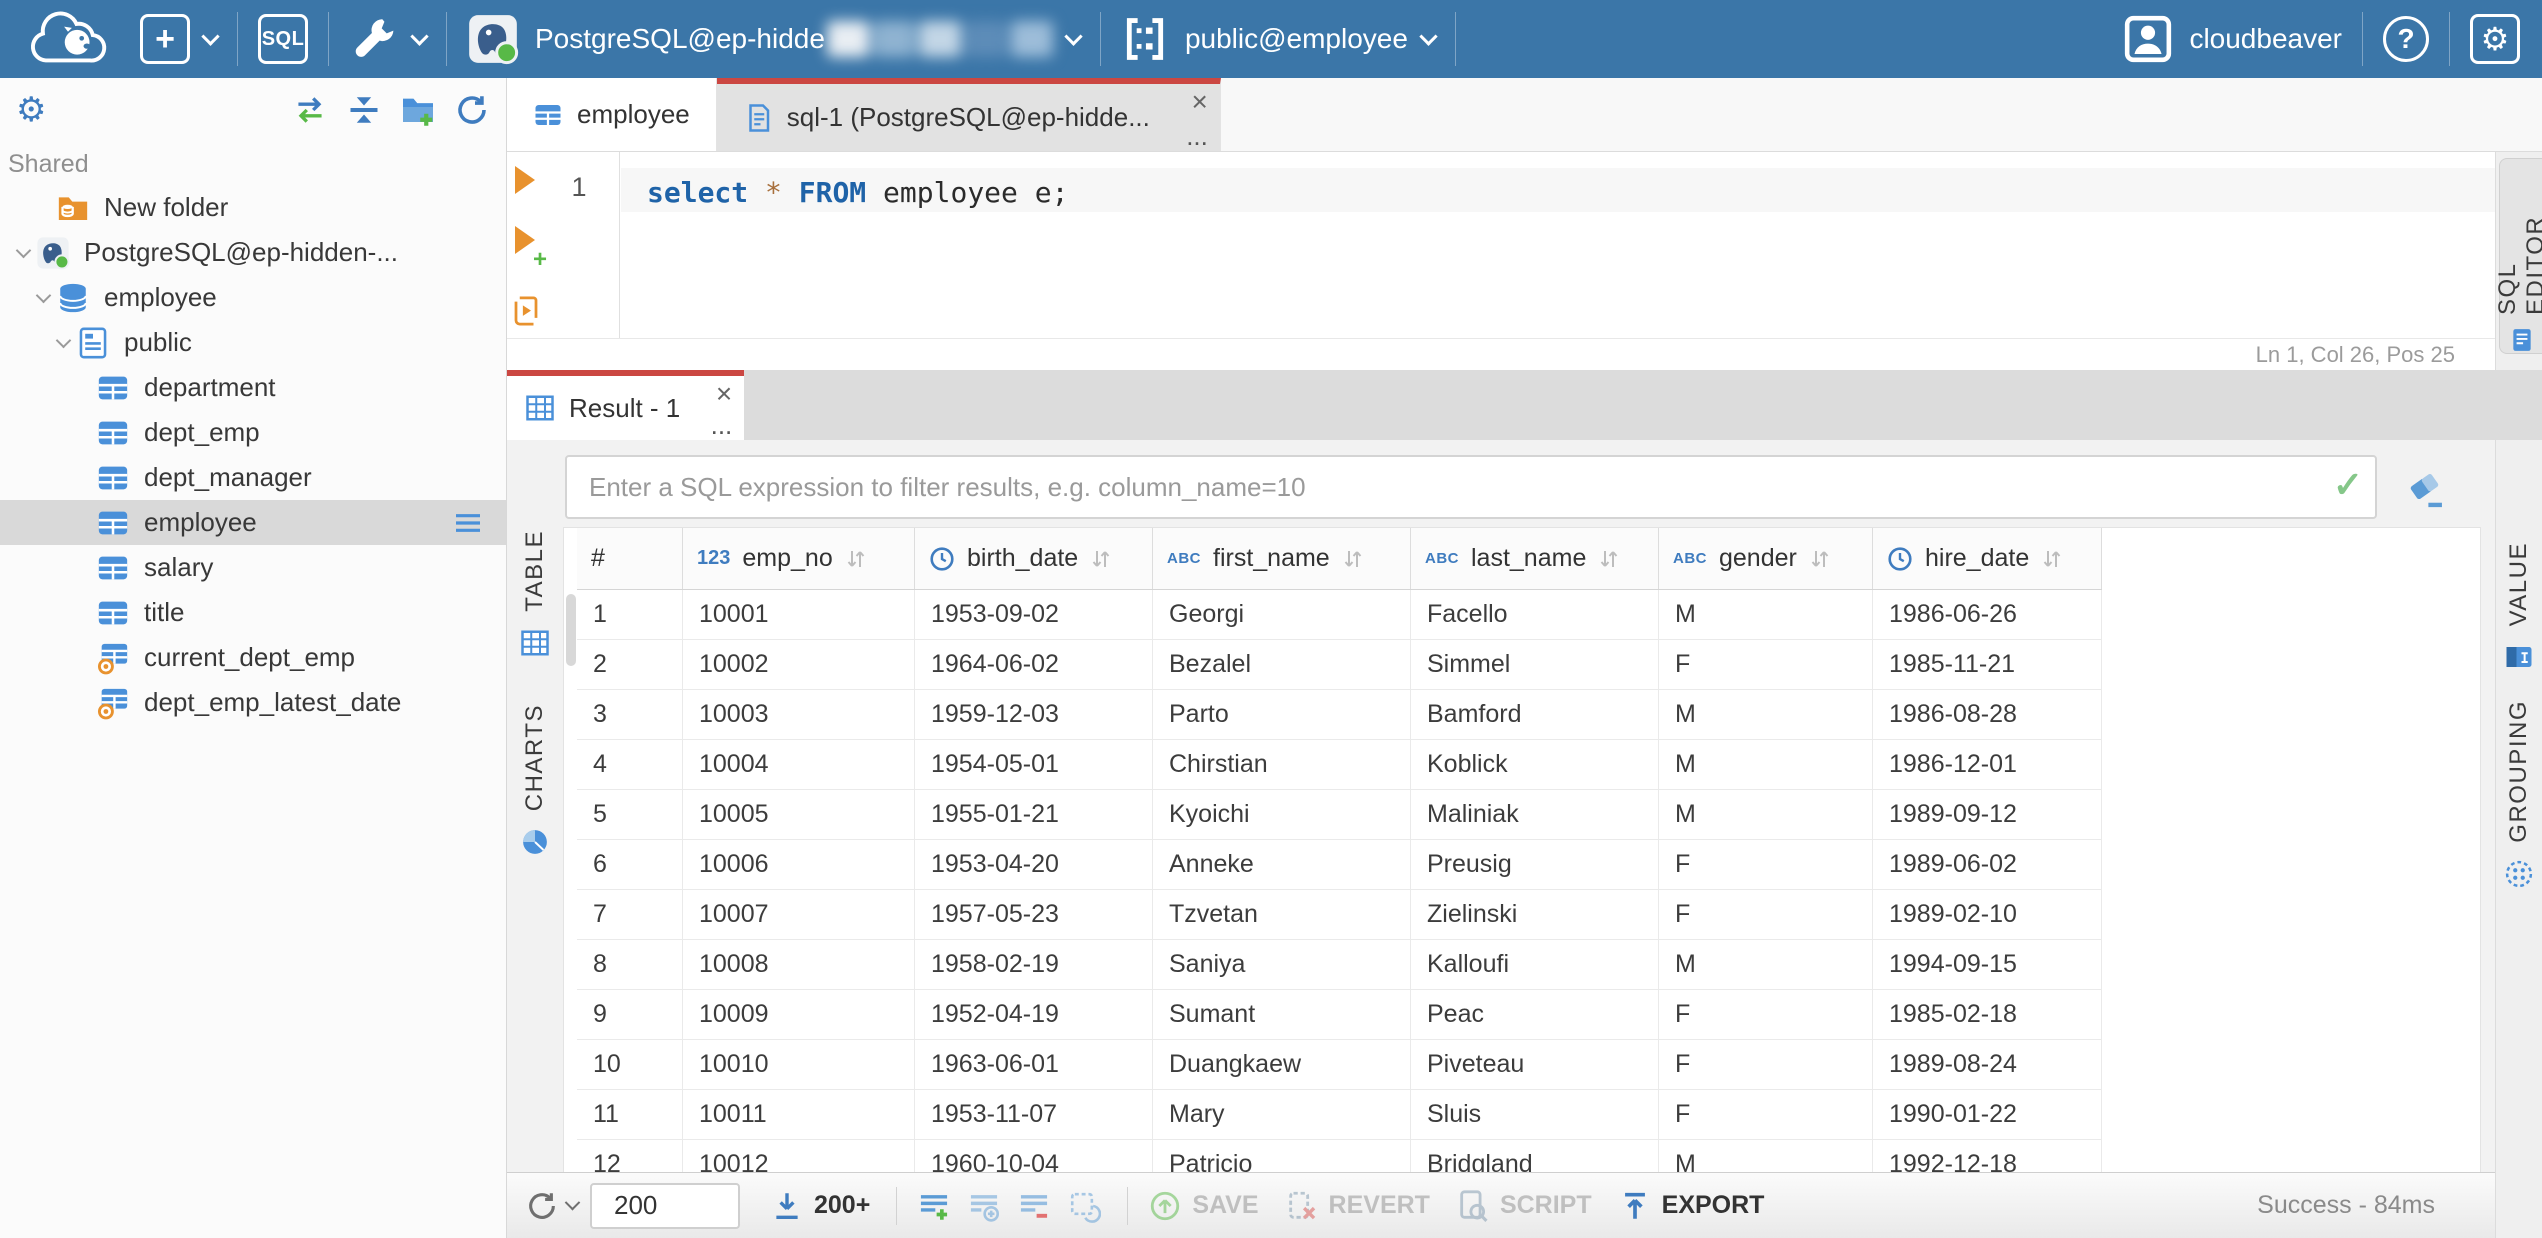 This screenshot has width=2542, height=1238. Describe the element at coordinates (1034, 815) in the screenshot. I see `grid-cell: 1955-01-21` at that location.